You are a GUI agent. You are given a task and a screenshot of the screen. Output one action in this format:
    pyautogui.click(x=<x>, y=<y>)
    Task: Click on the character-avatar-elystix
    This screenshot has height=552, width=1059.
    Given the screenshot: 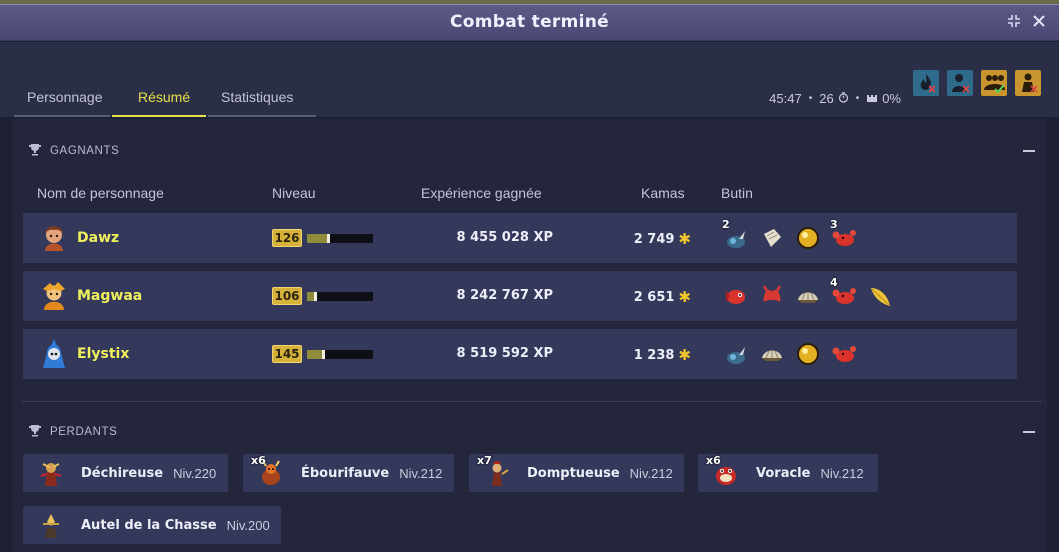 What is the action you would take?
    pyautogui.click(x=54, y=354)
    